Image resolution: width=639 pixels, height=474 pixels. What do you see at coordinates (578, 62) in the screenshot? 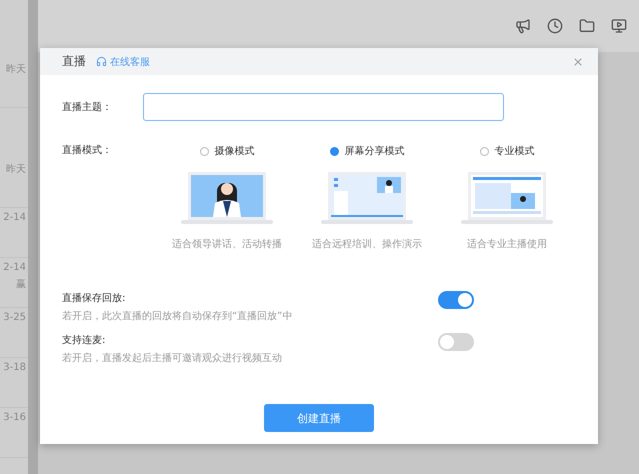
I see `close-button` at bounding box center [578, 62].